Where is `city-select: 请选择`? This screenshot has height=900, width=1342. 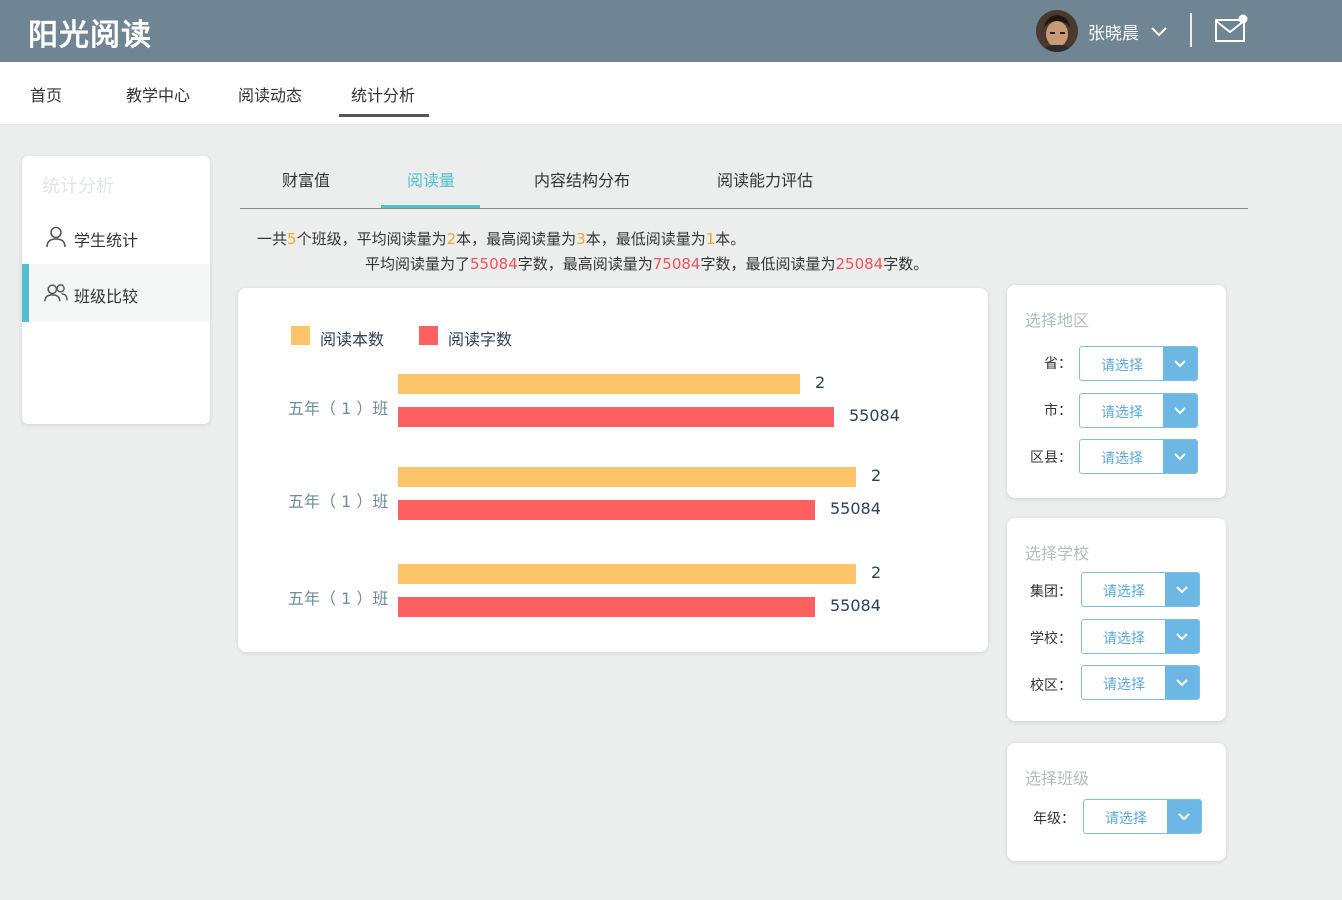 city-select: 请选择 is located at coordinates (1138, 410).